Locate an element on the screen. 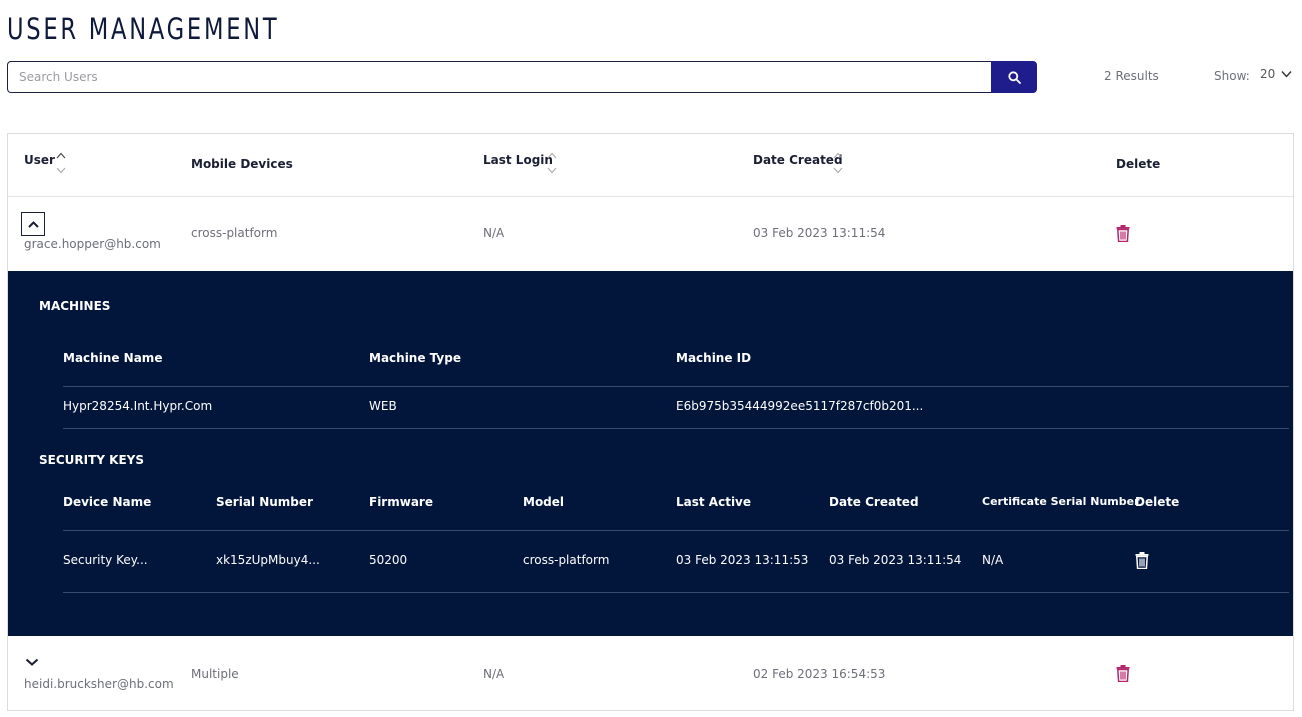 This screenshot has height=717, width=1302. device-name-header: Device Name is located at coordinates (107, 502).